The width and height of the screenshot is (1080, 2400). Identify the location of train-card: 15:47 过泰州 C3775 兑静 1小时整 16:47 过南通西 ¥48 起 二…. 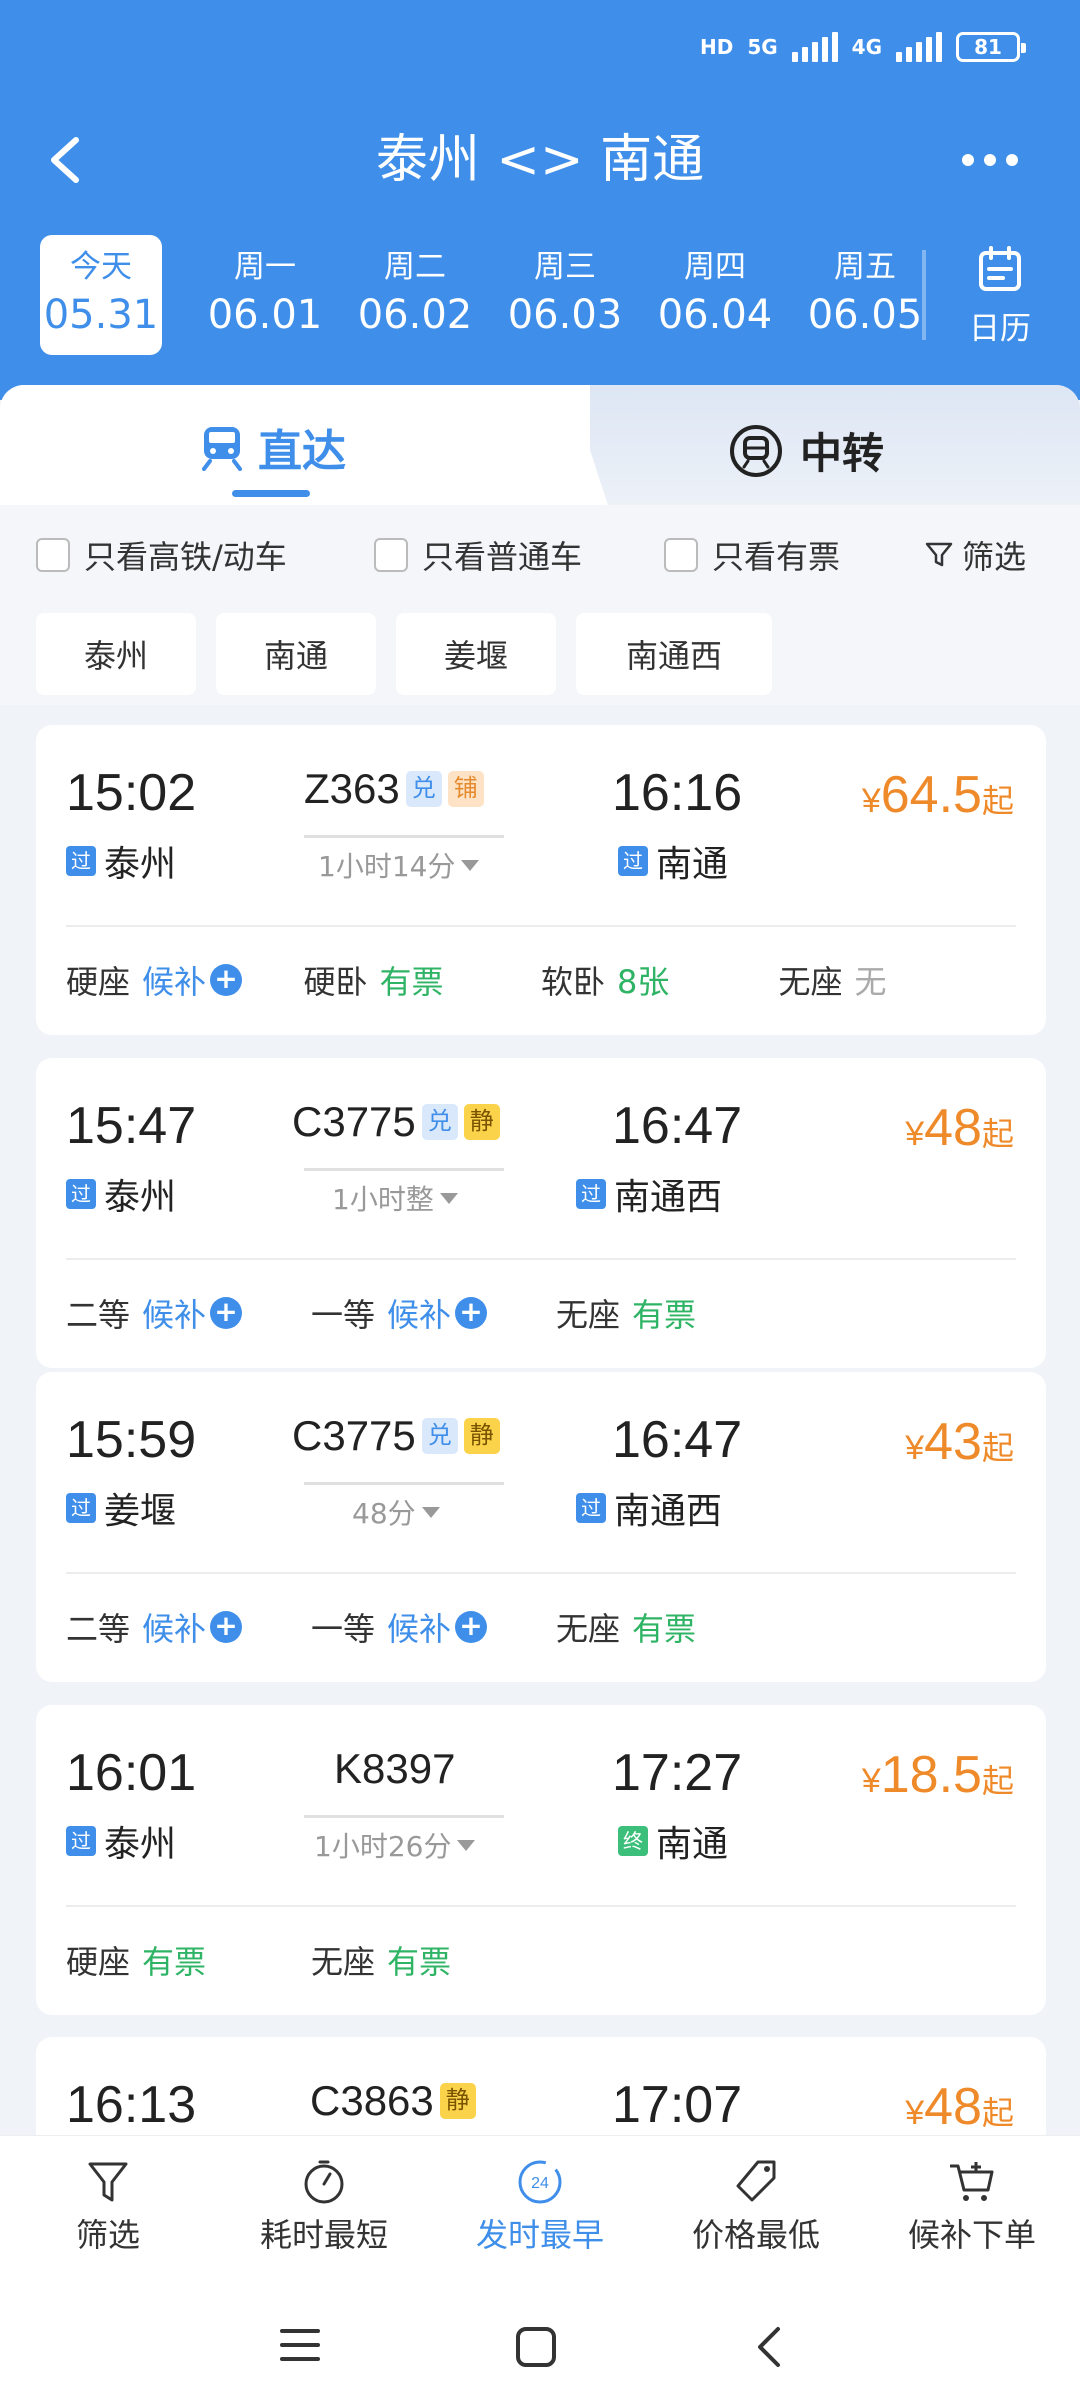
(541, 1213).